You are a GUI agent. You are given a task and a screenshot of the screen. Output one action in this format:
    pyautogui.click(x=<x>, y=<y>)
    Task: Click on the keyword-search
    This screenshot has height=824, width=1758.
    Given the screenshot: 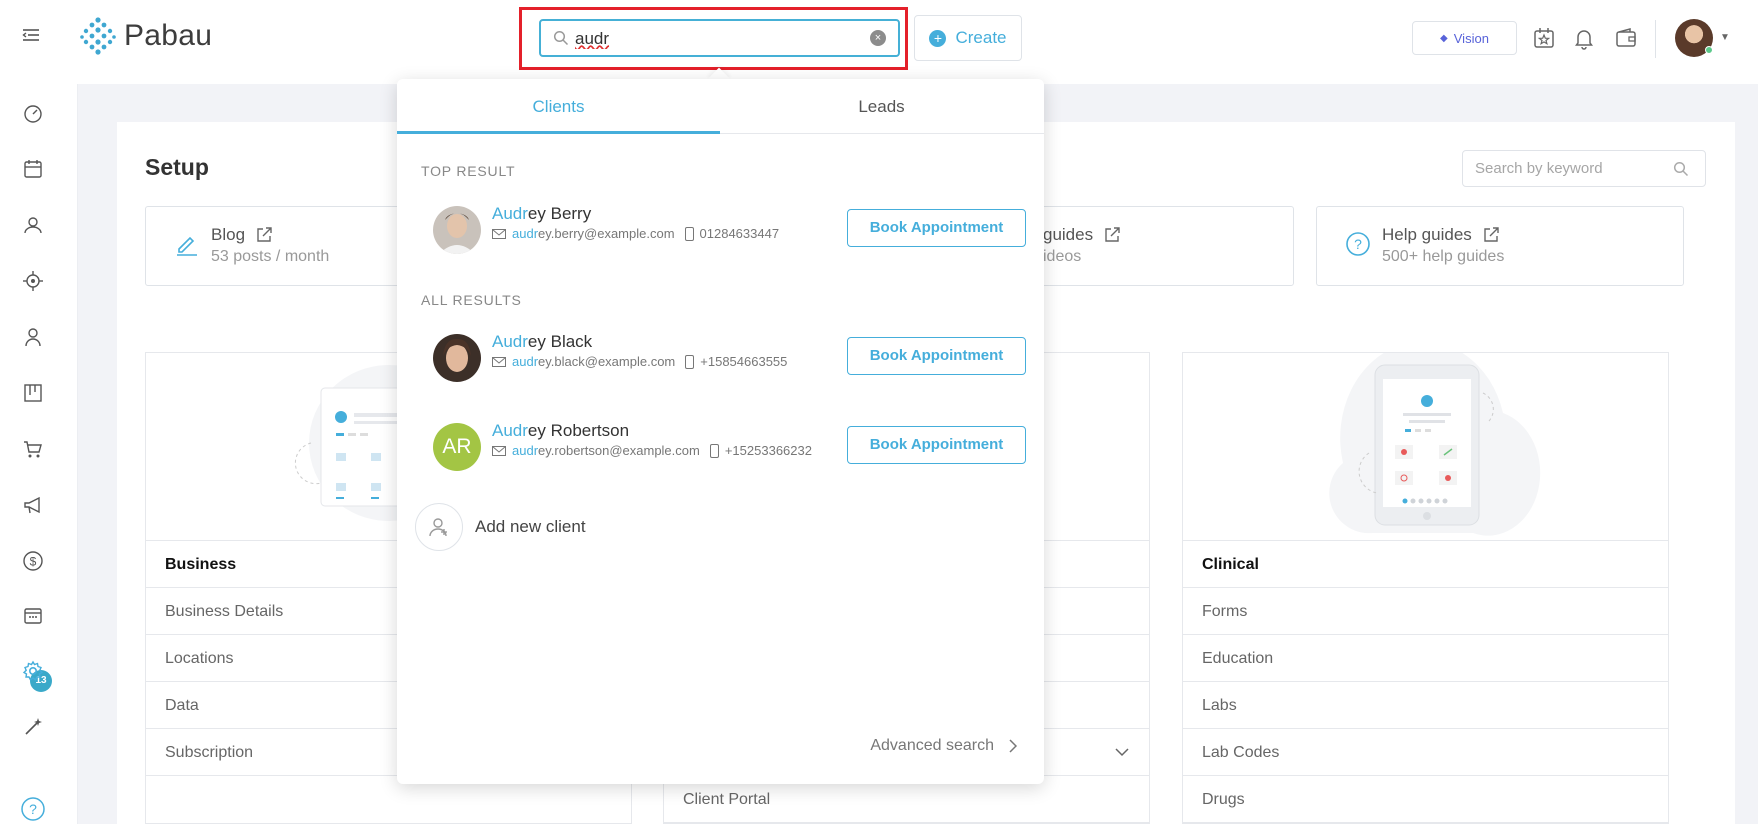 What is the action you would take?
    pyautogui.click(x=1584, y=168)
    